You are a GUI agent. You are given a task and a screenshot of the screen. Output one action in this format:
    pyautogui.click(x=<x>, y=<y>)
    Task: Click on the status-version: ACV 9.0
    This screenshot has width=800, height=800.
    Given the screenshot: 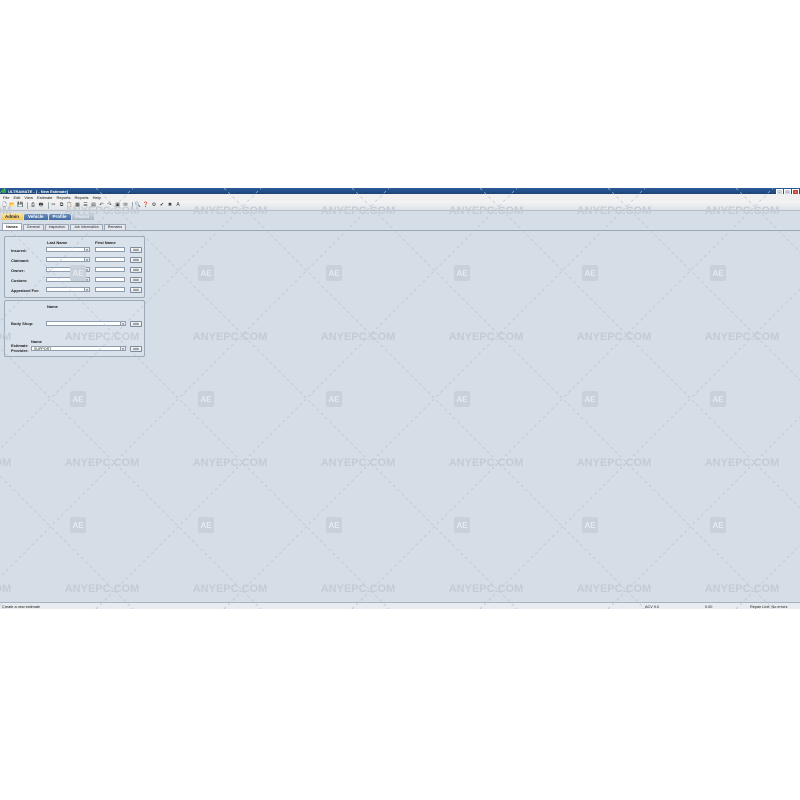 What is the action you would take?
    pyautogui.click(x=652, y=606)
    